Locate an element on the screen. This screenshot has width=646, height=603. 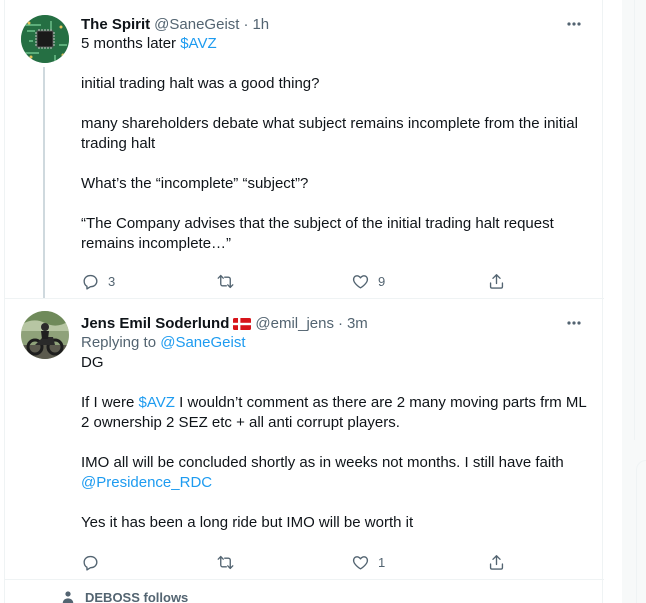
like-button: 9 is located at coordinates (386, 281).